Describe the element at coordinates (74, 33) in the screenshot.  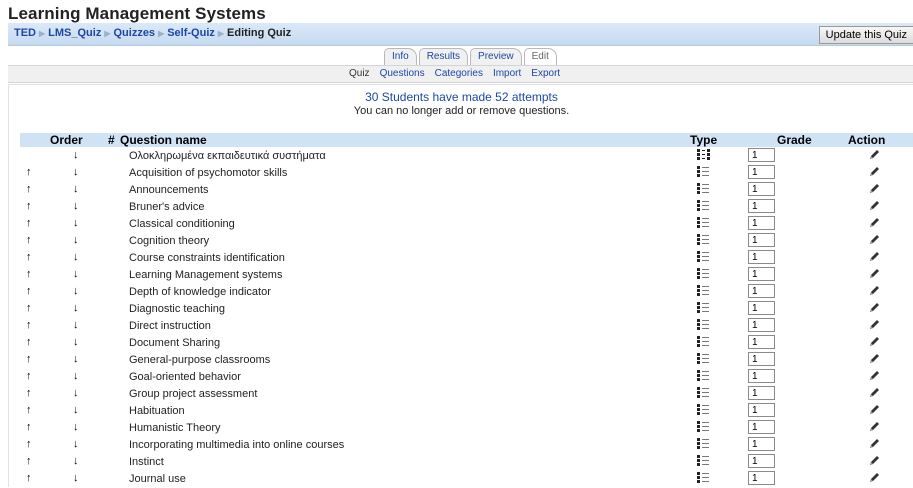
I see `breadcrumb-link: LMS_Quiz` at that location.